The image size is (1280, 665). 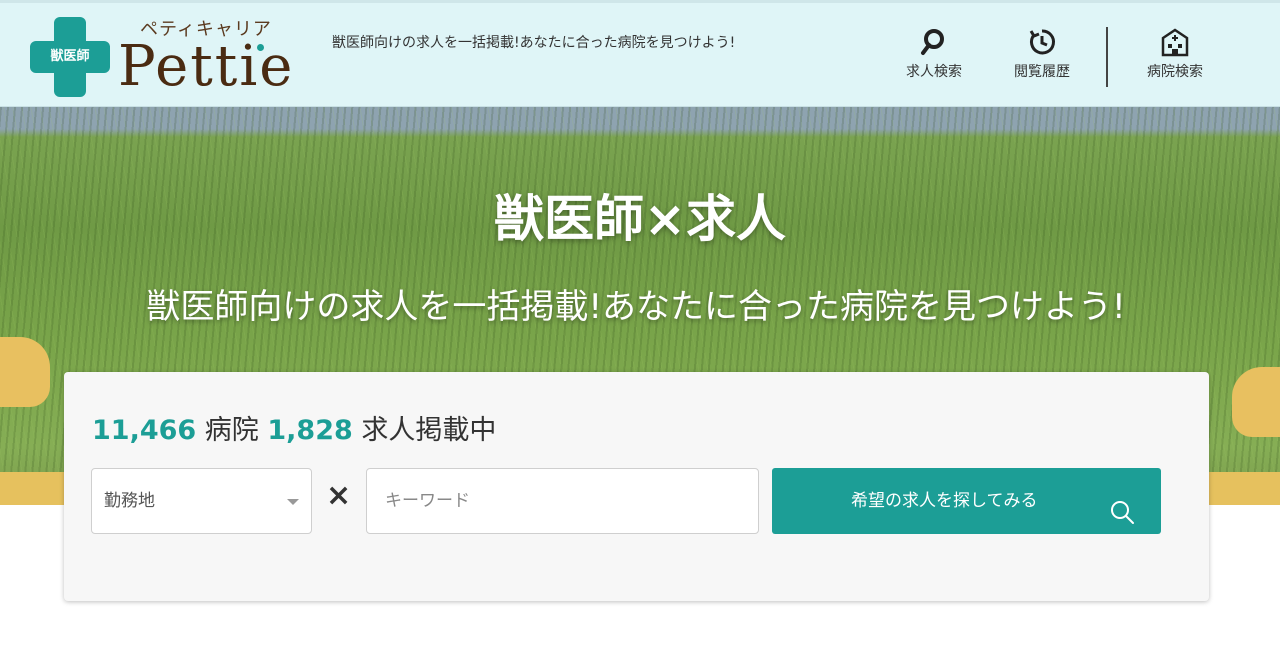 I want to click on pettie-logo: 獣医師 ペティキャリア Pettie, so click(x=170, y=57).